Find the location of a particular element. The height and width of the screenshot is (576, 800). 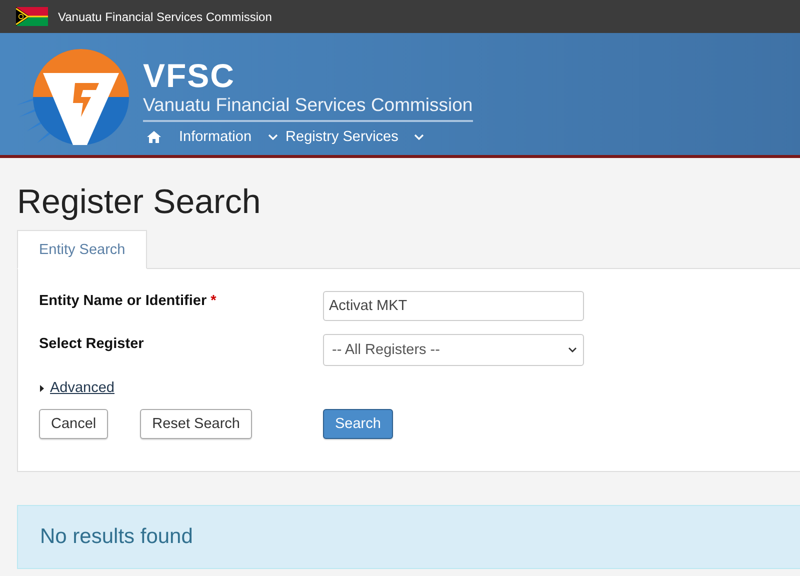

tab: Entity Search is located at coordinates (82, 249).